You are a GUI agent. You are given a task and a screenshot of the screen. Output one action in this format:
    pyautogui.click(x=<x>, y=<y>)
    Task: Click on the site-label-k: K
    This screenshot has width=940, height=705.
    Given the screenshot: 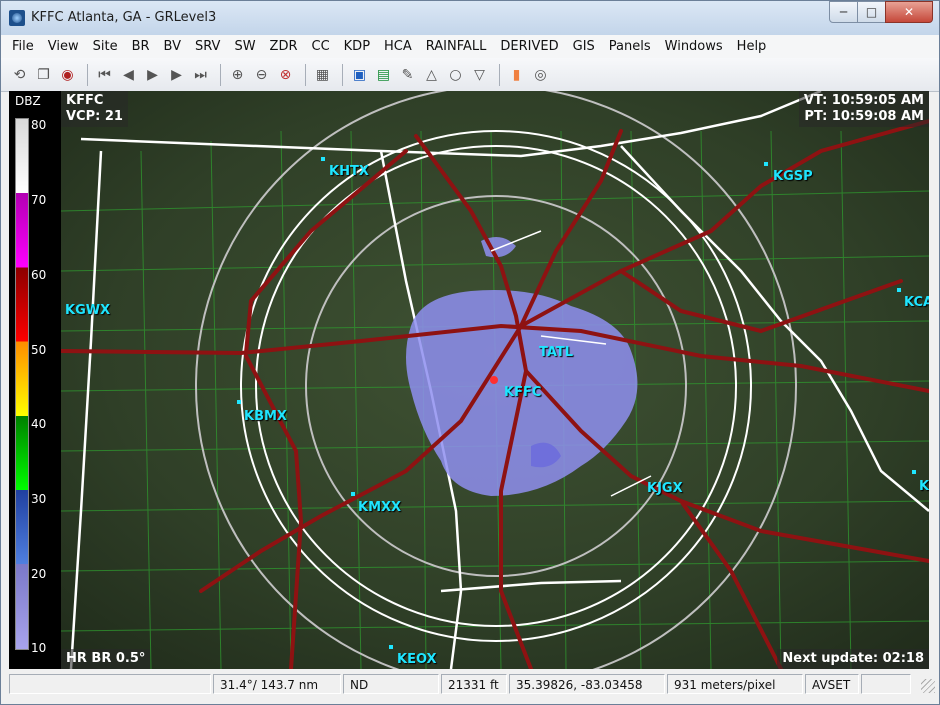 What is the action you would take?
    pyautogui.click(x=924, y=486)
    